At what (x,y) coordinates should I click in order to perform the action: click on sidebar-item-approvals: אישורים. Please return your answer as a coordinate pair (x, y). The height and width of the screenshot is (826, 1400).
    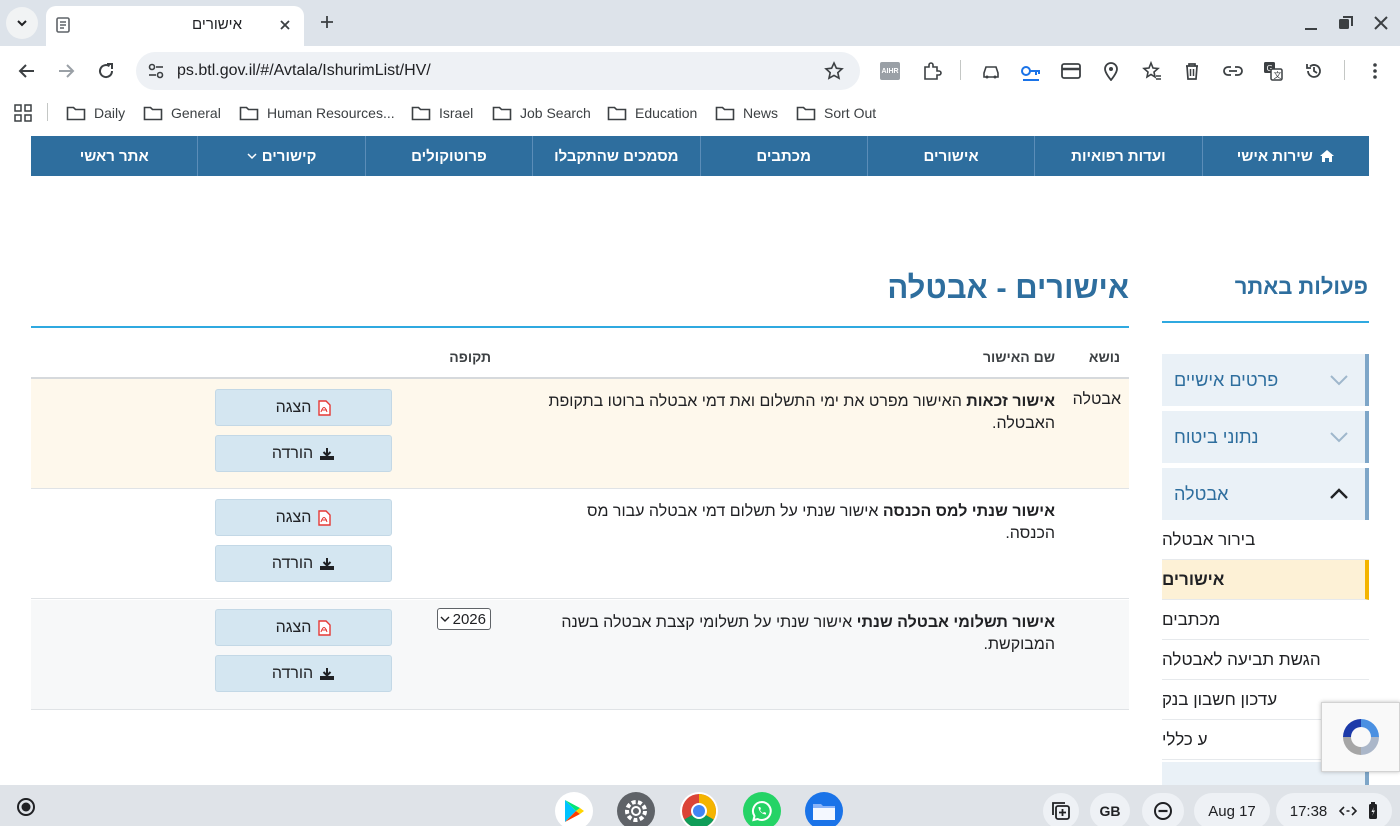
    Looking at the image, I should click on (1265, 580).